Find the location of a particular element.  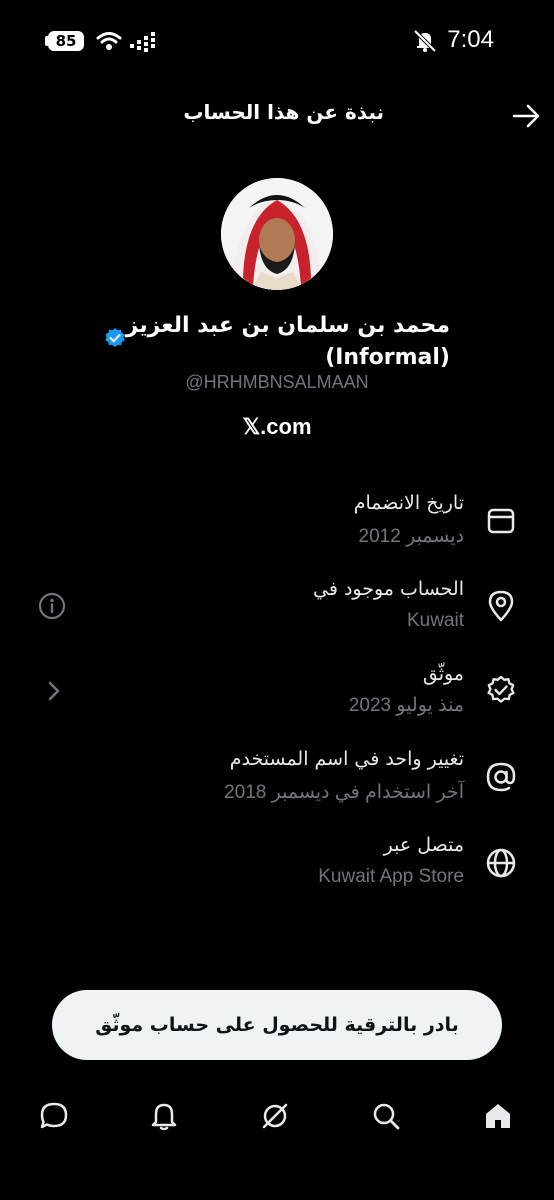

username-change-detail: آخر استخدام في ديسمبر 2018 is located at coordinates (344, 792).